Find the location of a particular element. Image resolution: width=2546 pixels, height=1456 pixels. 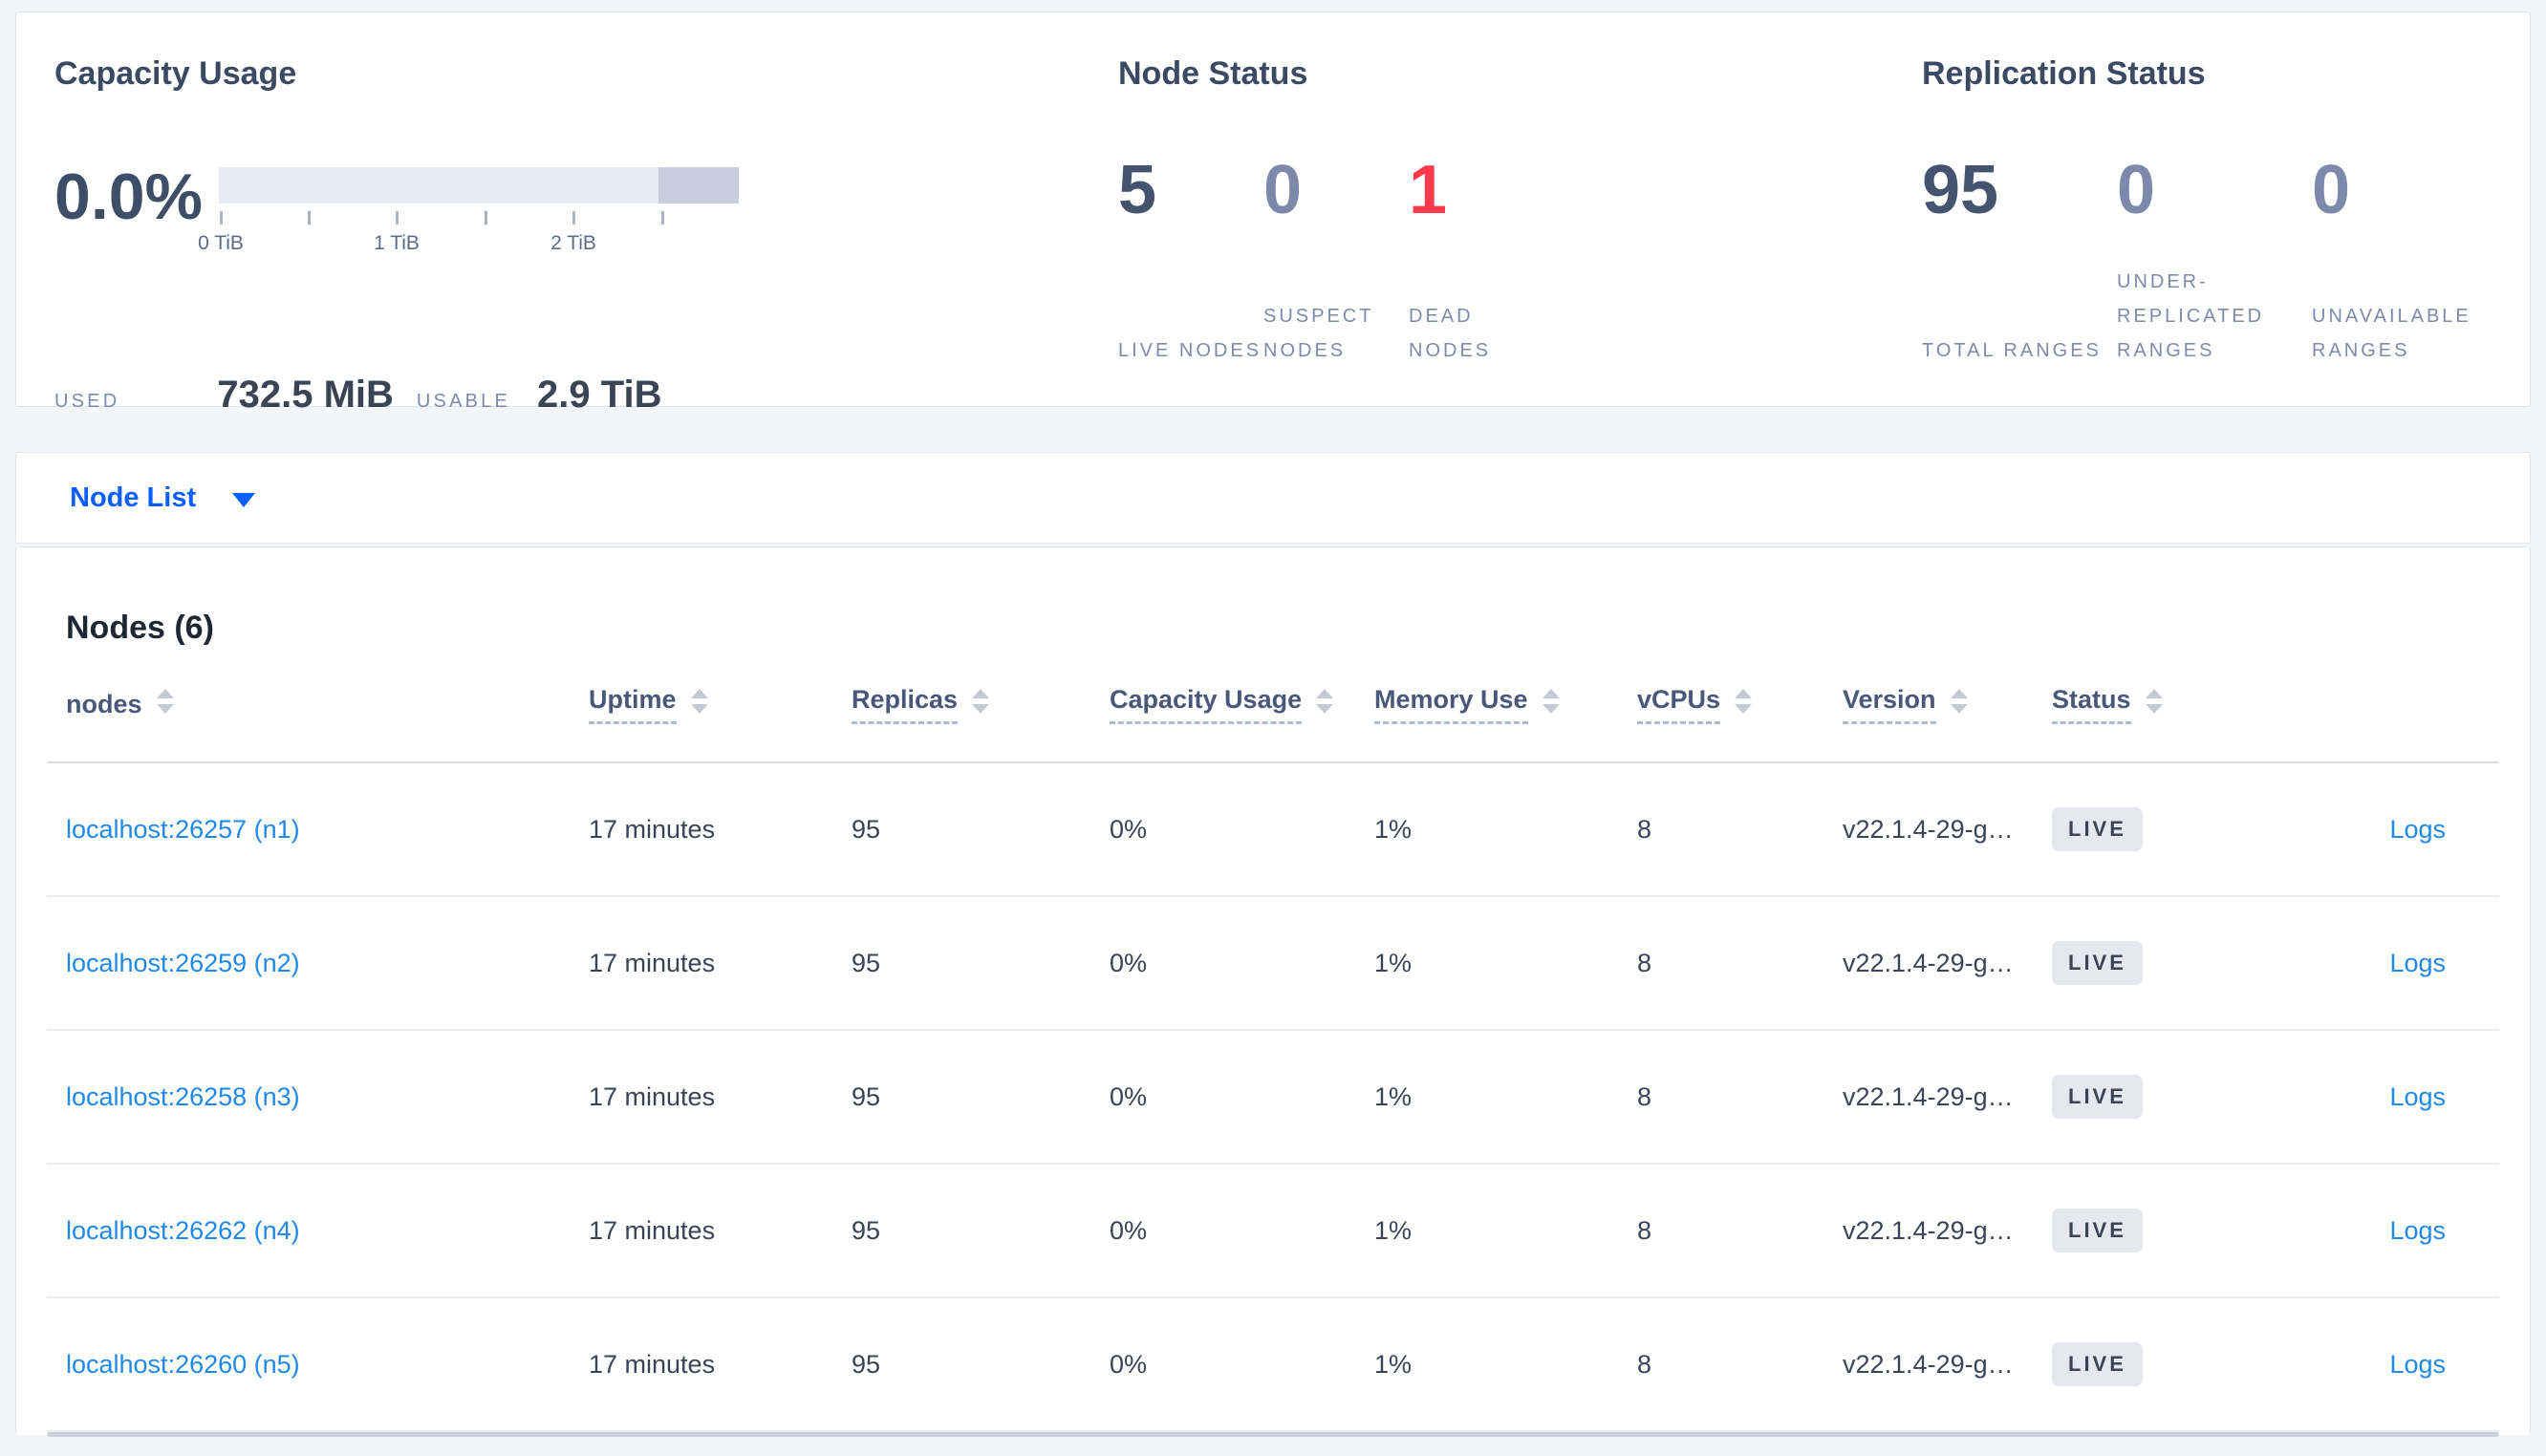

used-value: 732.5 MiB is located at coordinates (305, 395).